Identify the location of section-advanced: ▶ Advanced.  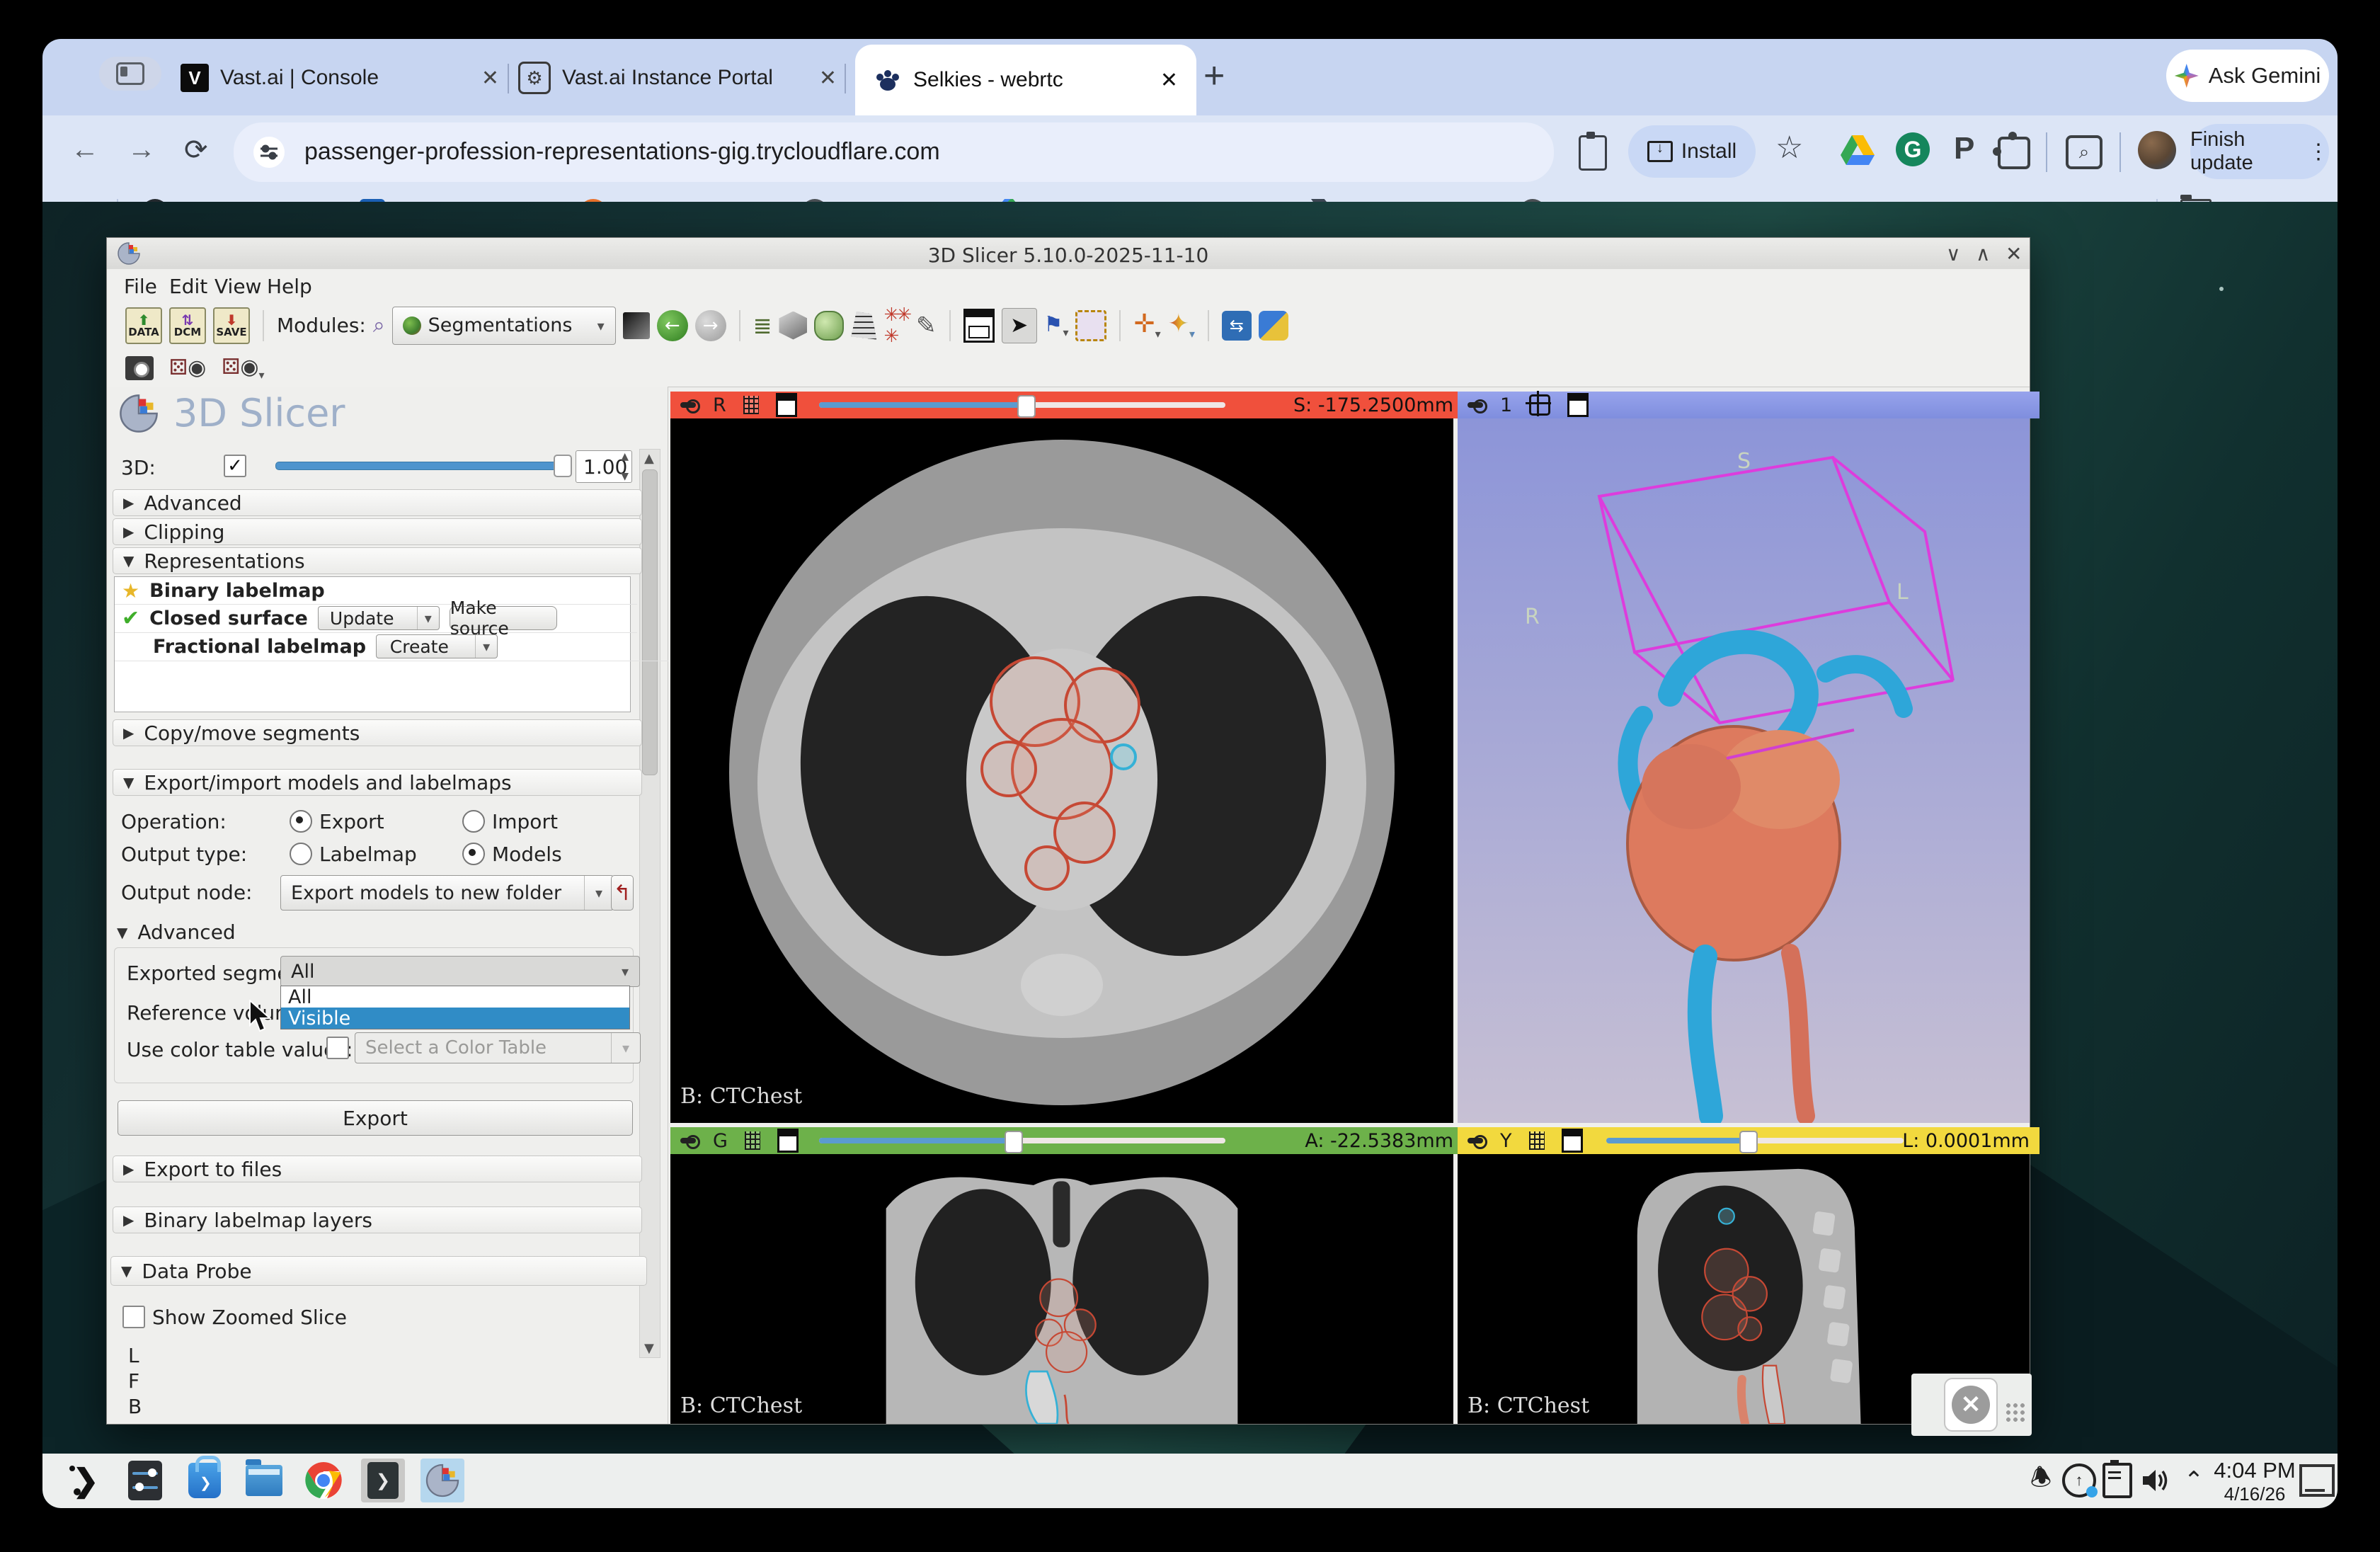
(378, 503).